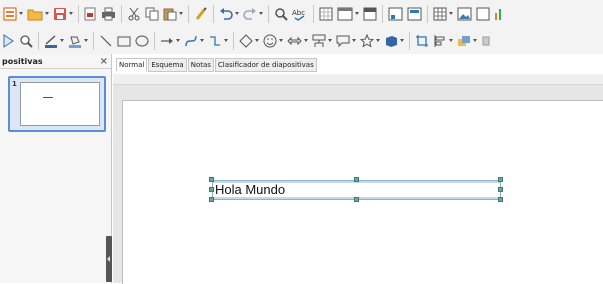 The height and width of the screenshot is (284, 603). What do you see at coordinates (394, 41) in the screenshot?
I see `3d-objects-icon` at bounding box center [394, 41].